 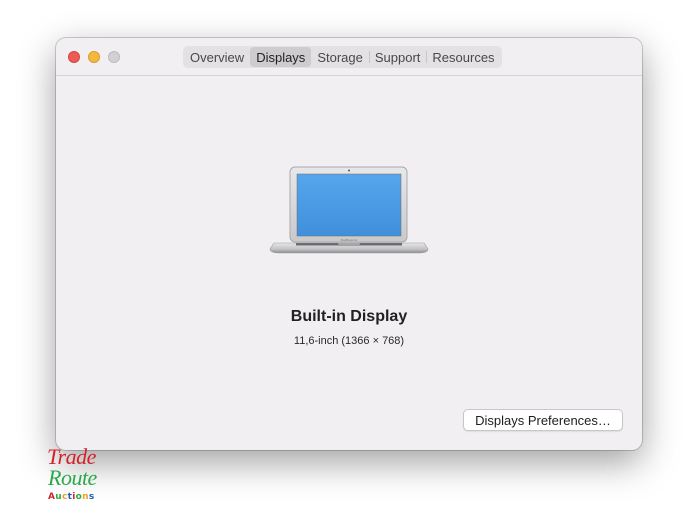 I want to click on tab-overview: Overview, so click(x=217, y=57).